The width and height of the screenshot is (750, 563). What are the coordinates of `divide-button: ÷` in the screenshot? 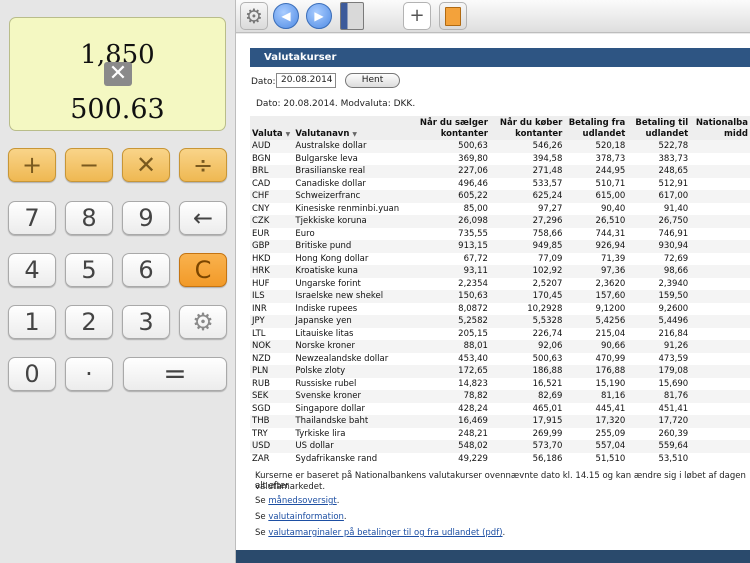 It's located at (203, 165).